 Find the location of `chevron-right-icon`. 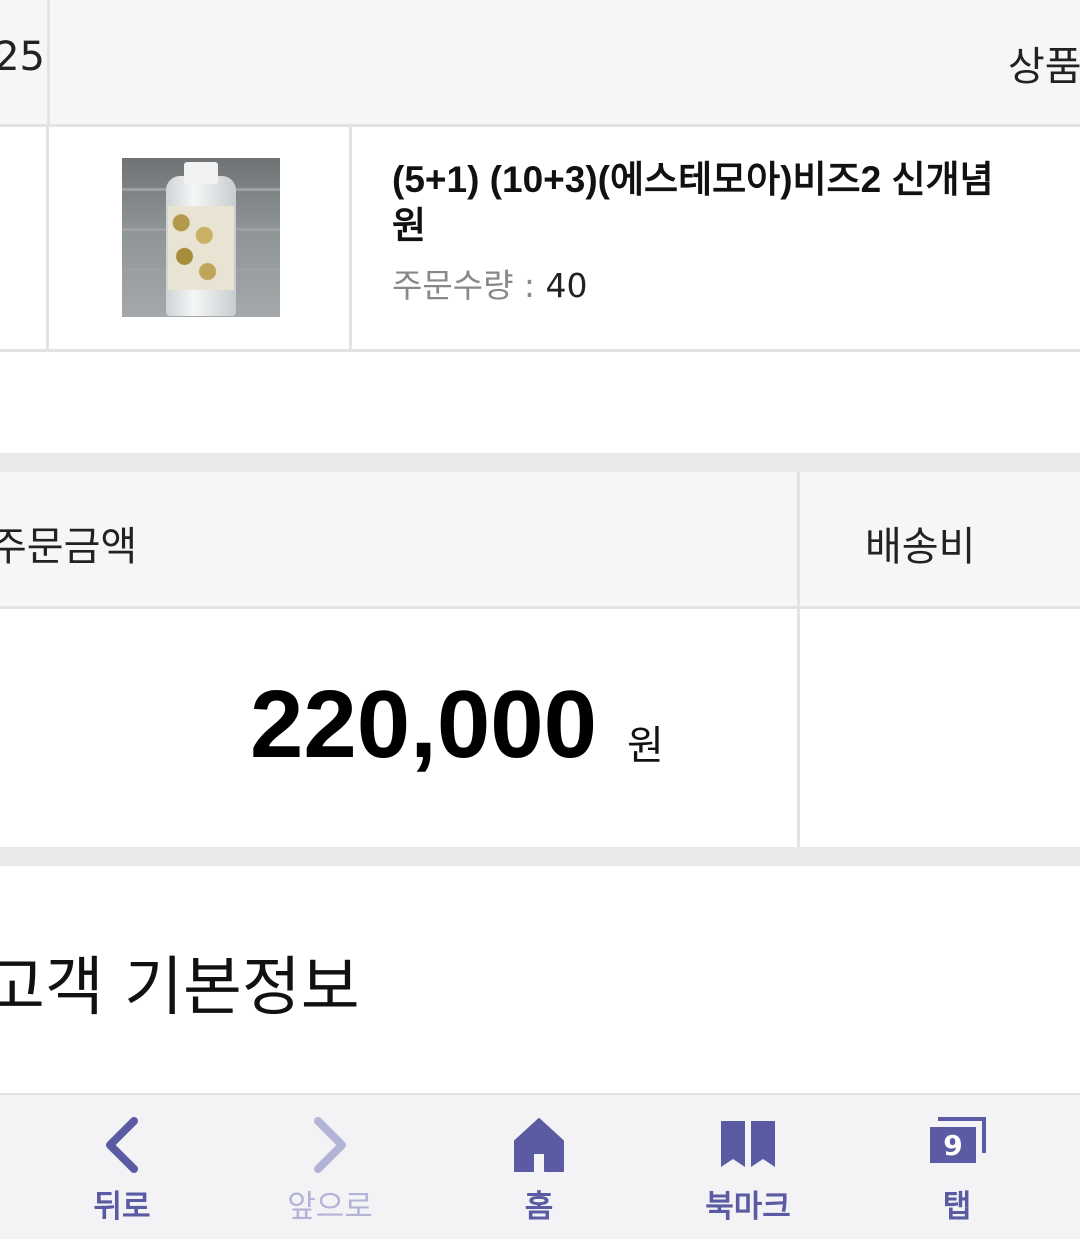

chevron-right-icon is located at coordinates (330, 1147).